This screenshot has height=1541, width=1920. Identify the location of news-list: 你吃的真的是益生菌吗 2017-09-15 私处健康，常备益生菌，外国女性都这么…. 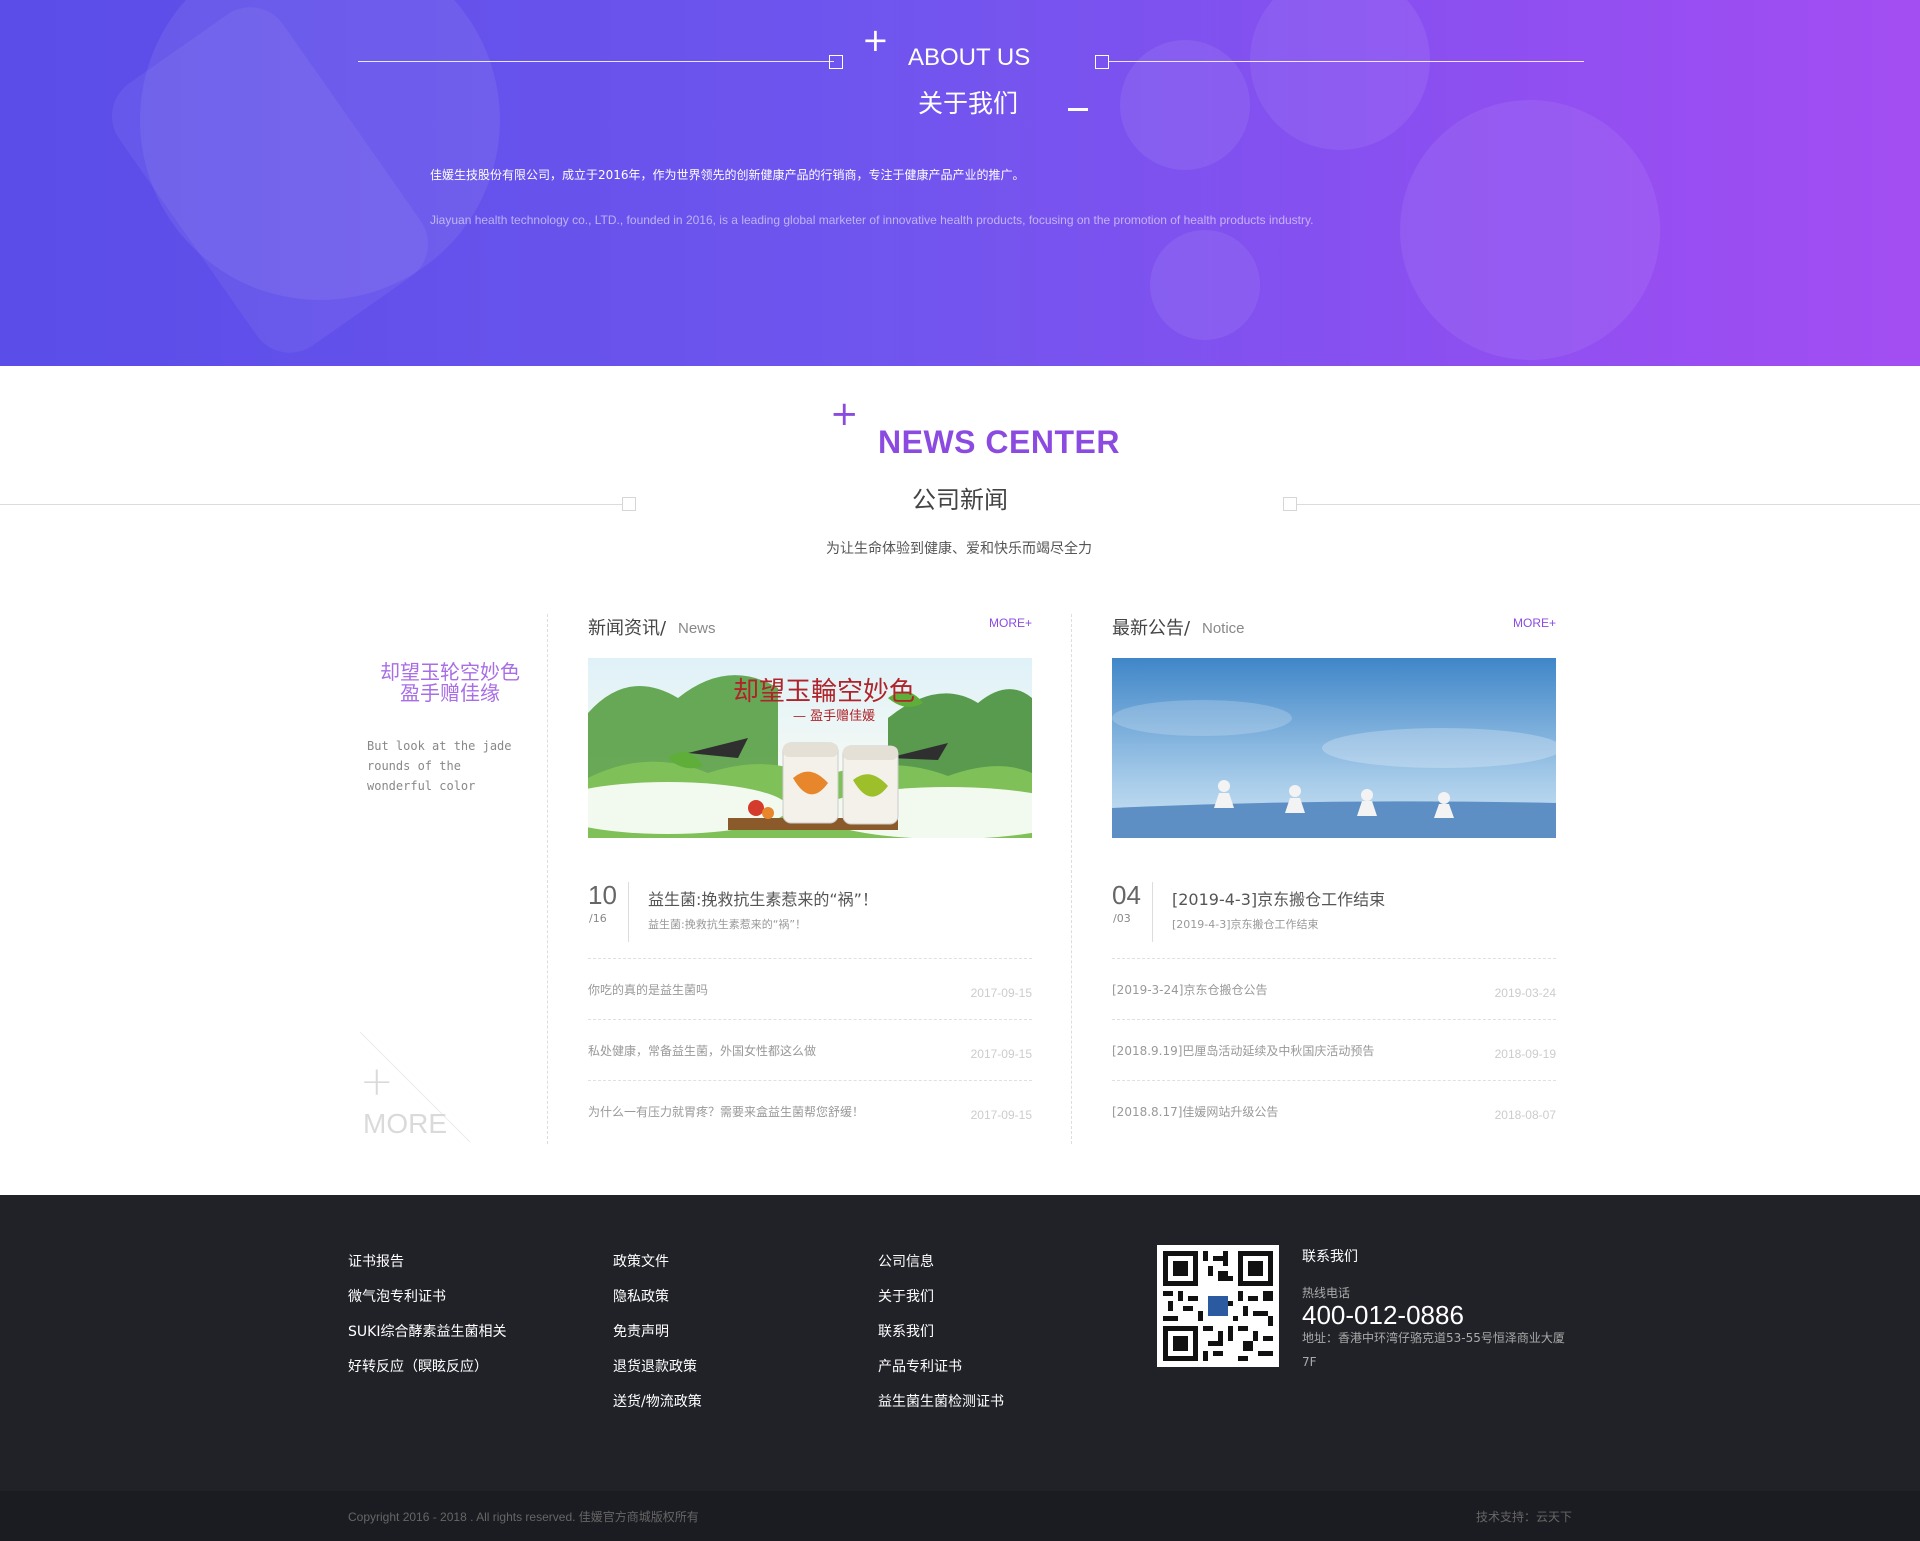
(810, 1049).